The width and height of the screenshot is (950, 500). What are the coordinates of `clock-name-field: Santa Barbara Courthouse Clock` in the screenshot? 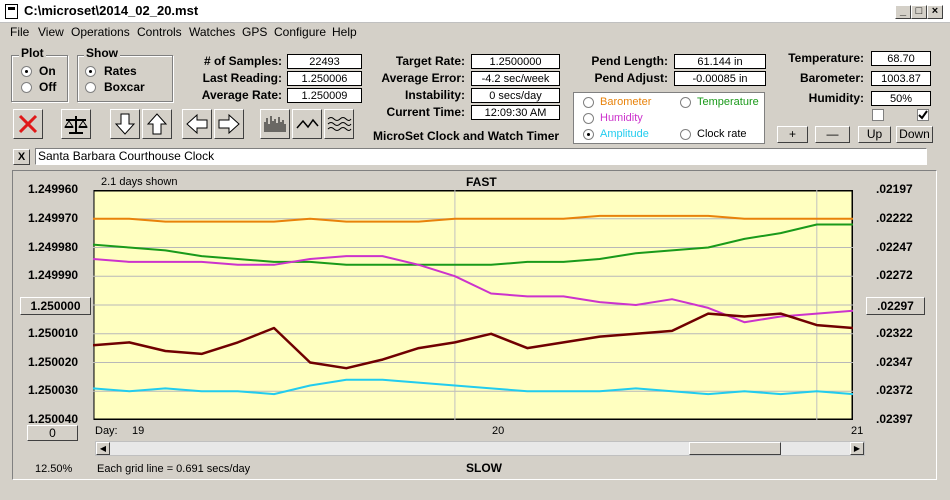 It's located at (481, 156).